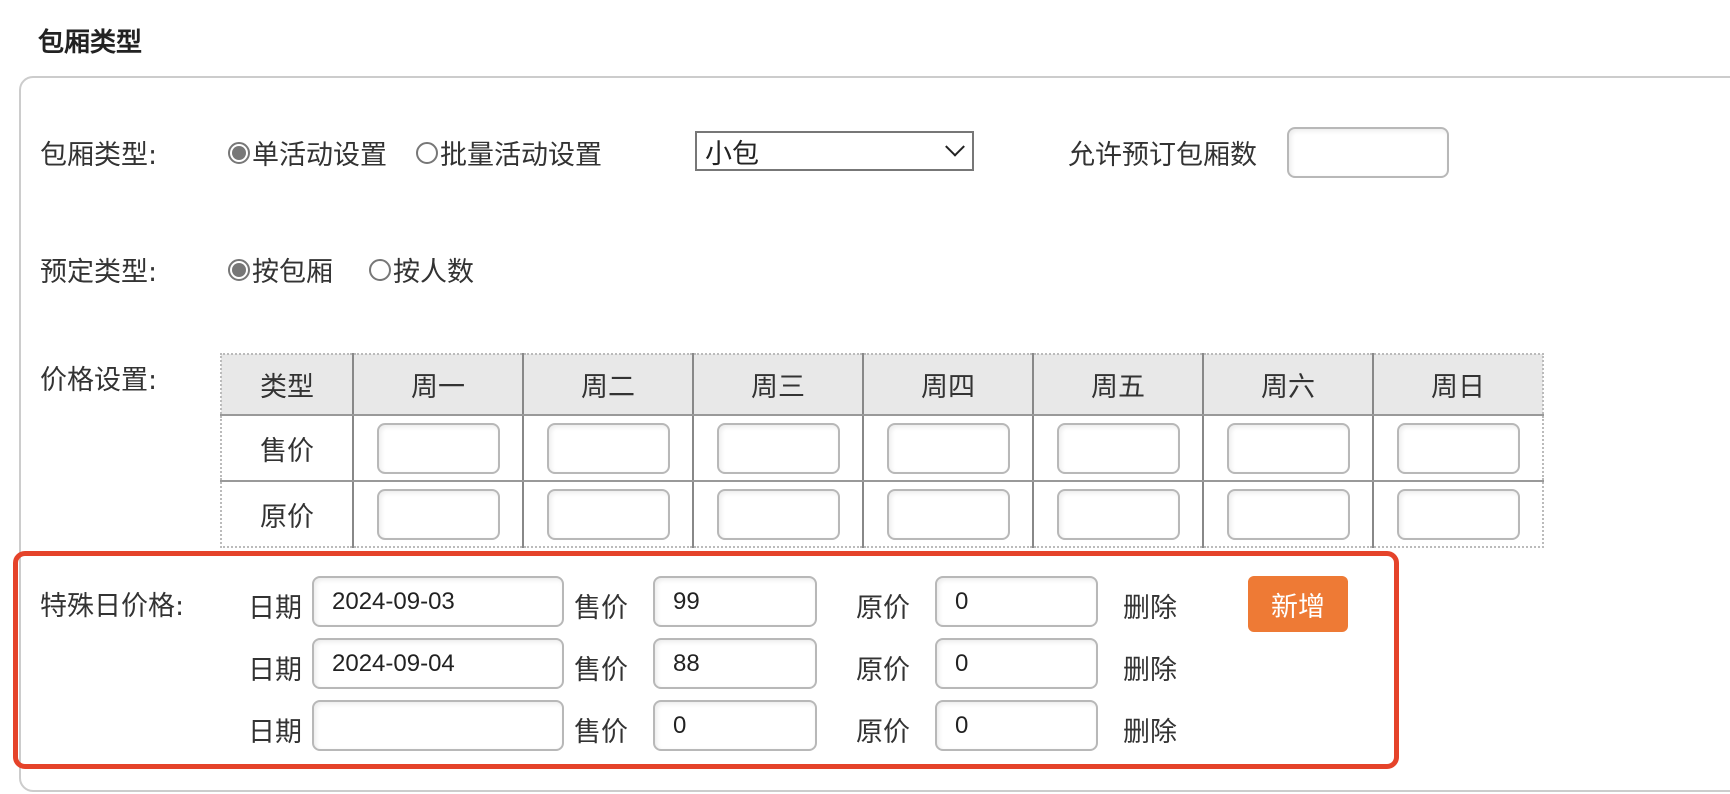 This screenshot has width=1730, height=794. I want to click on sale-price-sun-input, so click(1458, 448).